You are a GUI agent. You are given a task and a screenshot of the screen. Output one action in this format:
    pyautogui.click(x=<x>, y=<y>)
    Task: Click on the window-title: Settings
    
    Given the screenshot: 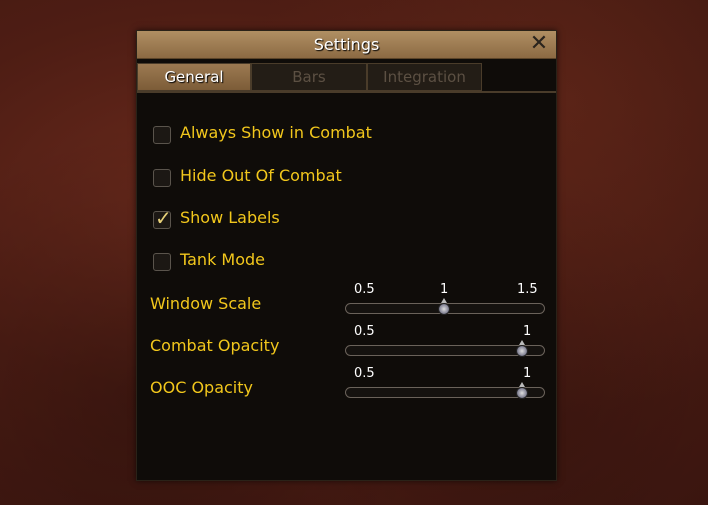 What is the action you would take?
    pyautogui.click(x=346, y=44)
    